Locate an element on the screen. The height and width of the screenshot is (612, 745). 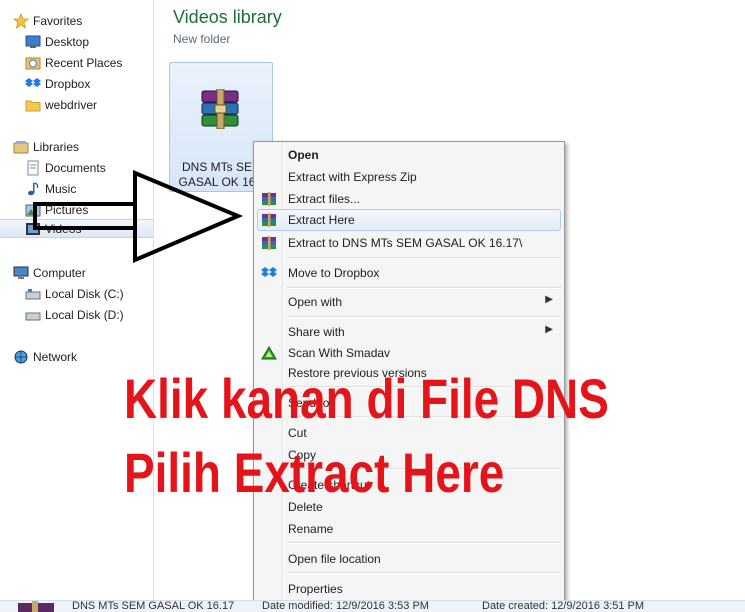
details-file-name: DNS MTs SEM GASAL OK 16.17 is located at coordinates (153, 606).